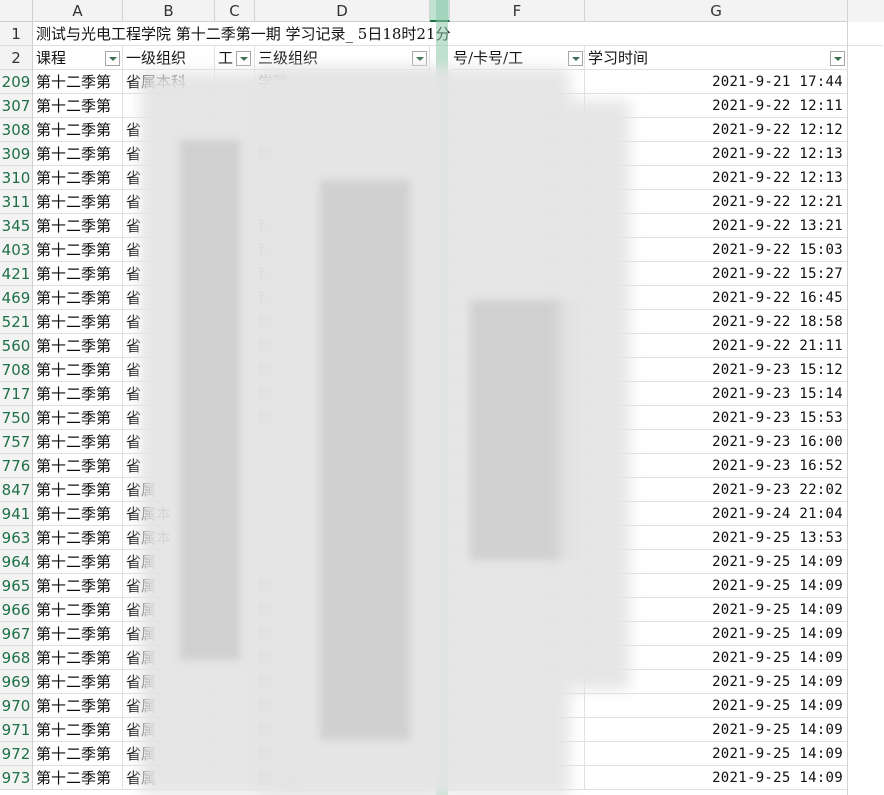 This screenshot has height=795, width=884. I want to click on row-header: 757, so click(16, 442).